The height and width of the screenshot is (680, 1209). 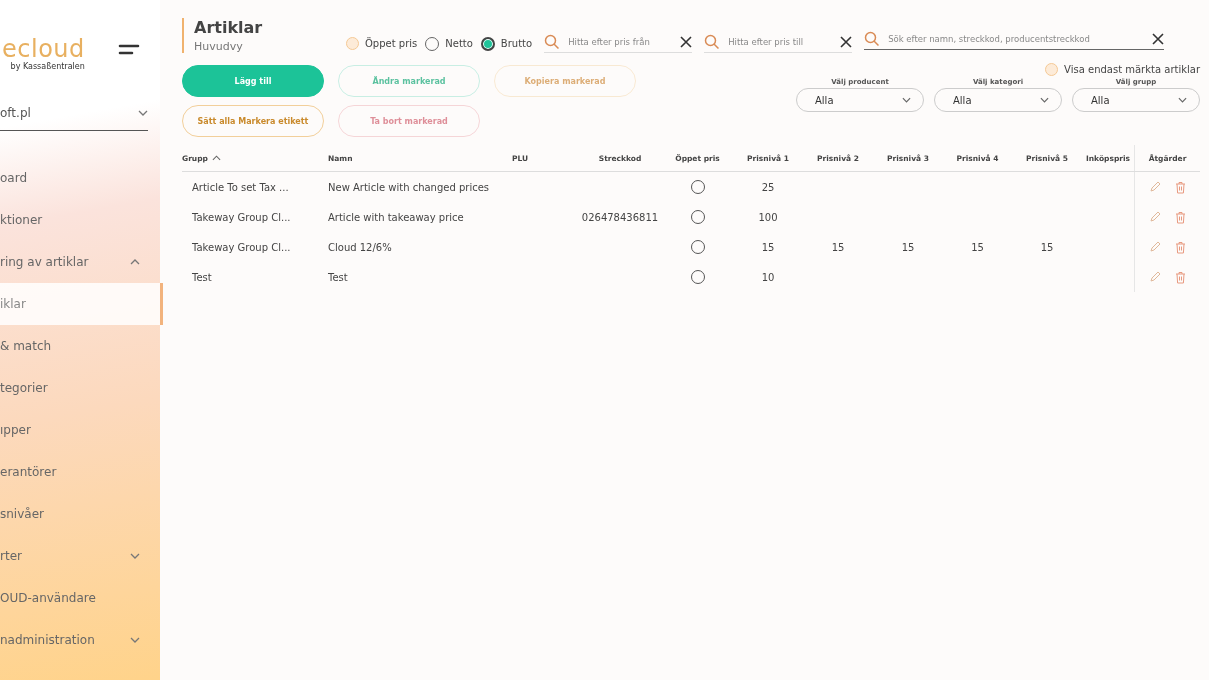 I want to click on sidebar-item: iklar, so click(x=81, y=304).